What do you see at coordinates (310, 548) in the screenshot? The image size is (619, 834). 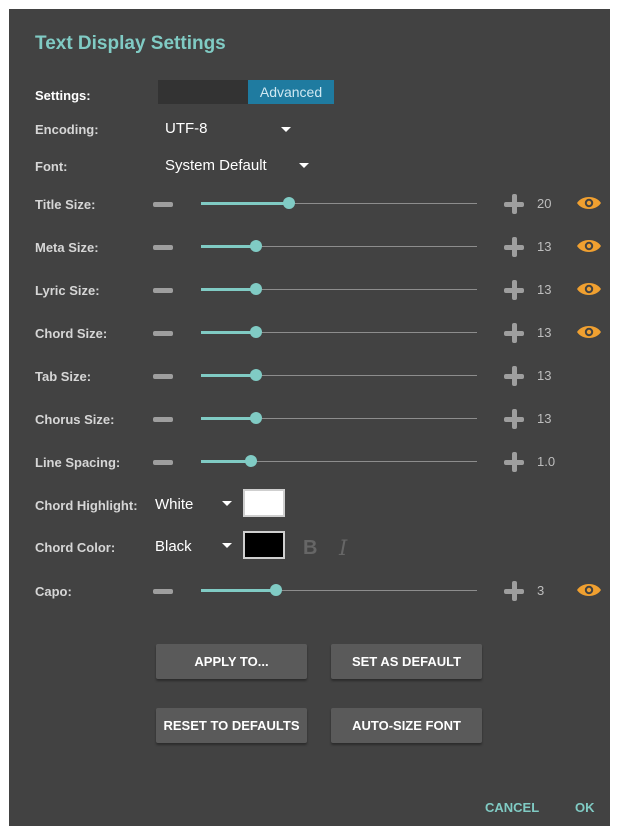 I see `bold-icon: B` at bounding box center [310, 548].